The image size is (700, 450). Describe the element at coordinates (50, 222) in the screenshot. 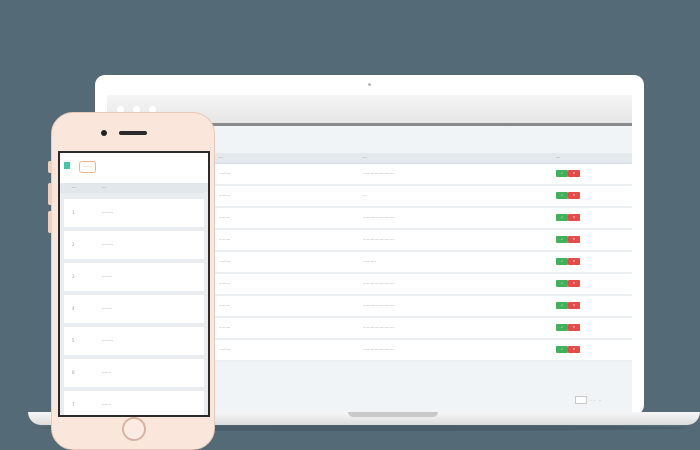

I see `phone-volume-down` at that location.